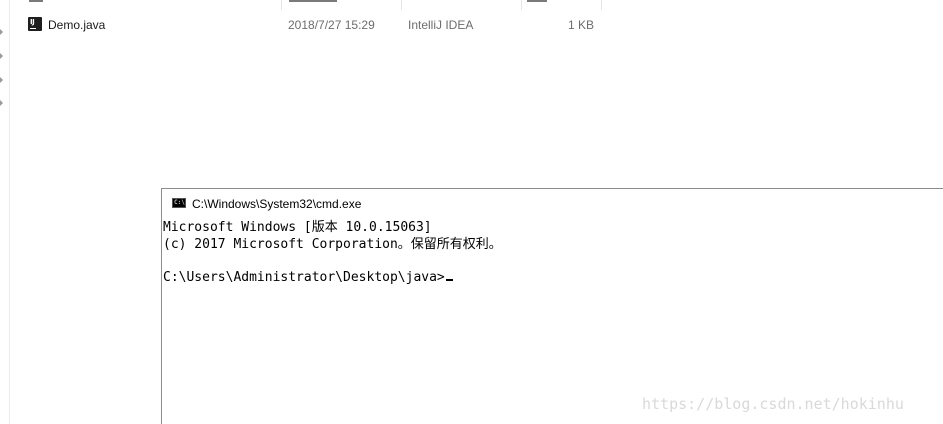 This screenshot has height=424, width=943. Describe the element at coordinates (332, 244) in the screenshot. I see `console-line: (c) 2017 Microsoft Corporation。保留所有权利。` at that location.